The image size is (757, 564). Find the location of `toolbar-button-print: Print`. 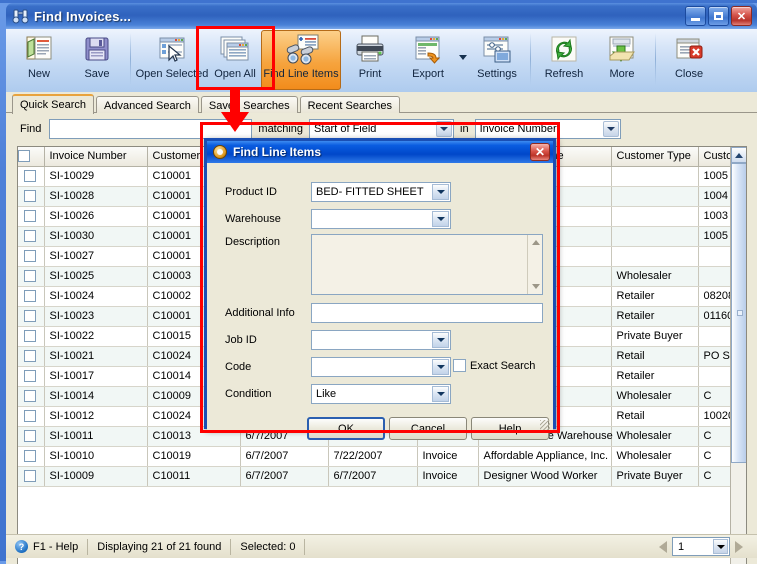

toolbar-button-print: Print is located at coordinates (370, 60).